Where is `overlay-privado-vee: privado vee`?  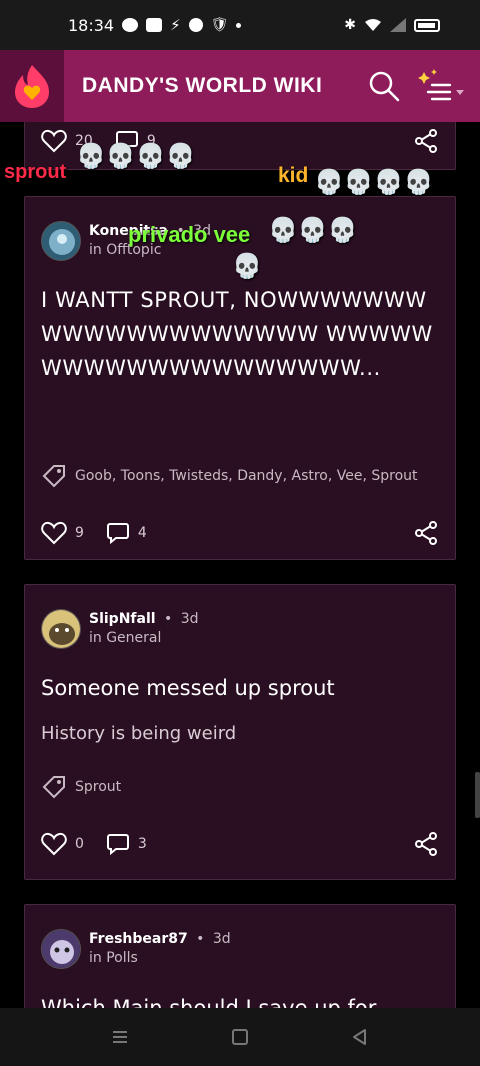
overlay-privado-vee: privado vee is located at coordinates (189, 234).